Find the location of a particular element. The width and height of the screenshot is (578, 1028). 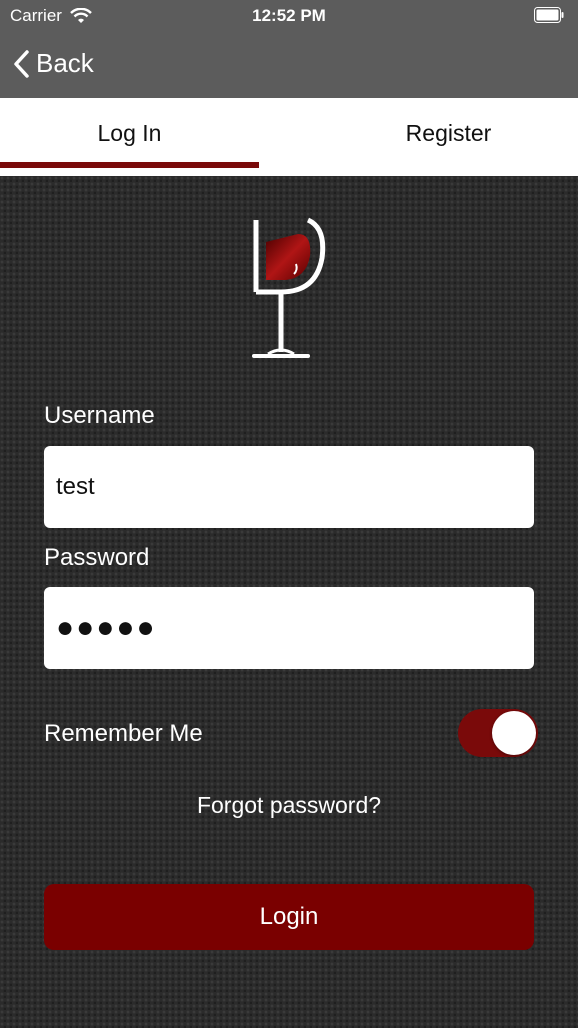

toggle-knob is located at coordinates (514, 733).